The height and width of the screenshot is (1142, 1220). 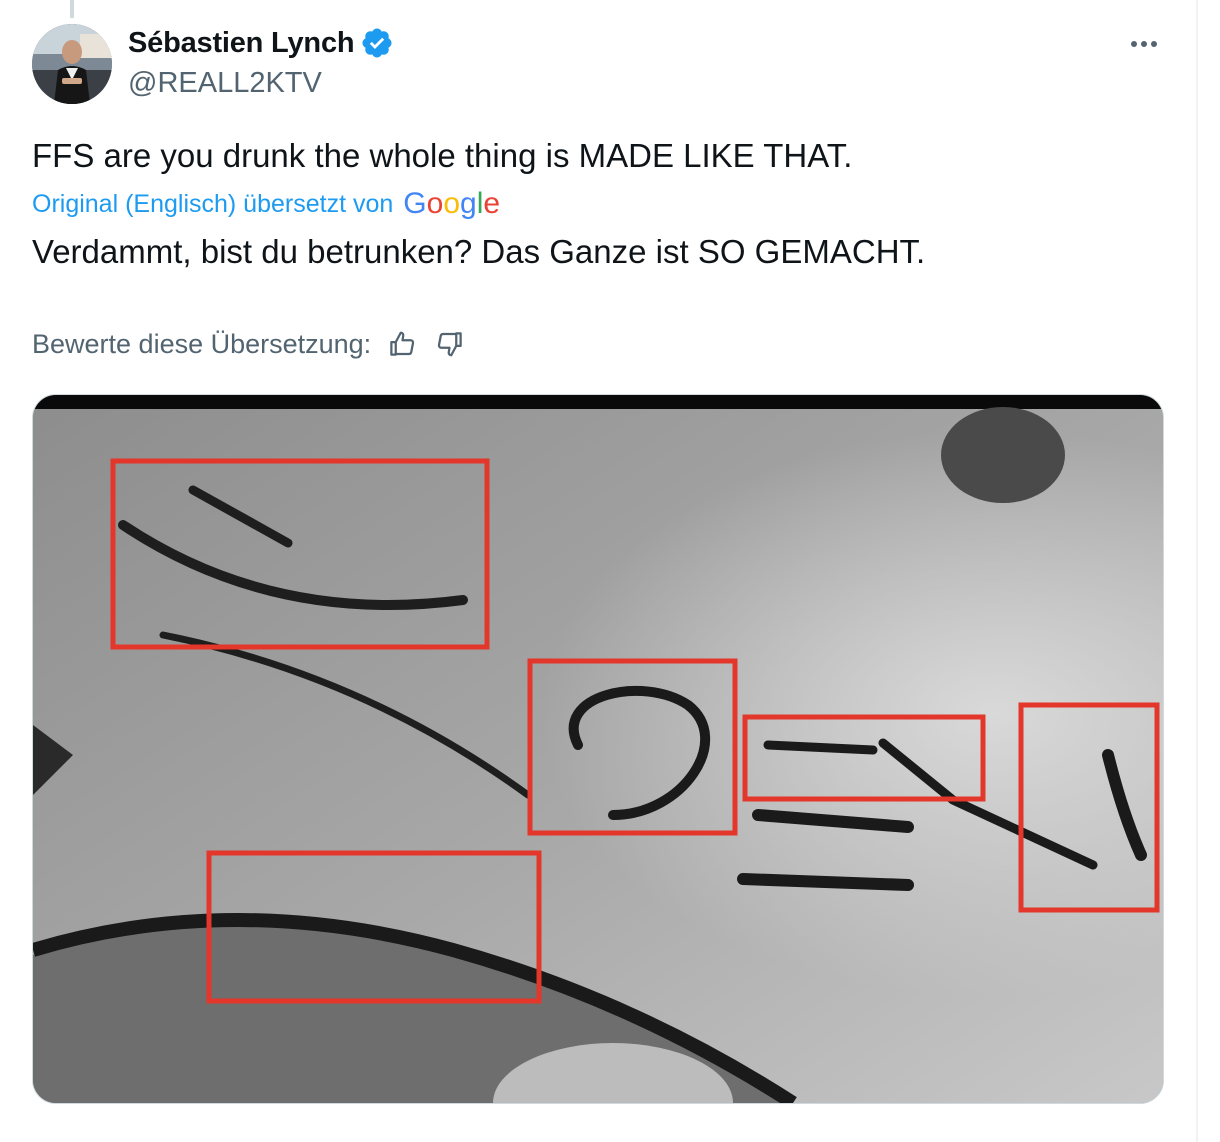 I want to click on translation-attribution: Original (Englisch) übersetzt von Google, so click(x=266, y=204).